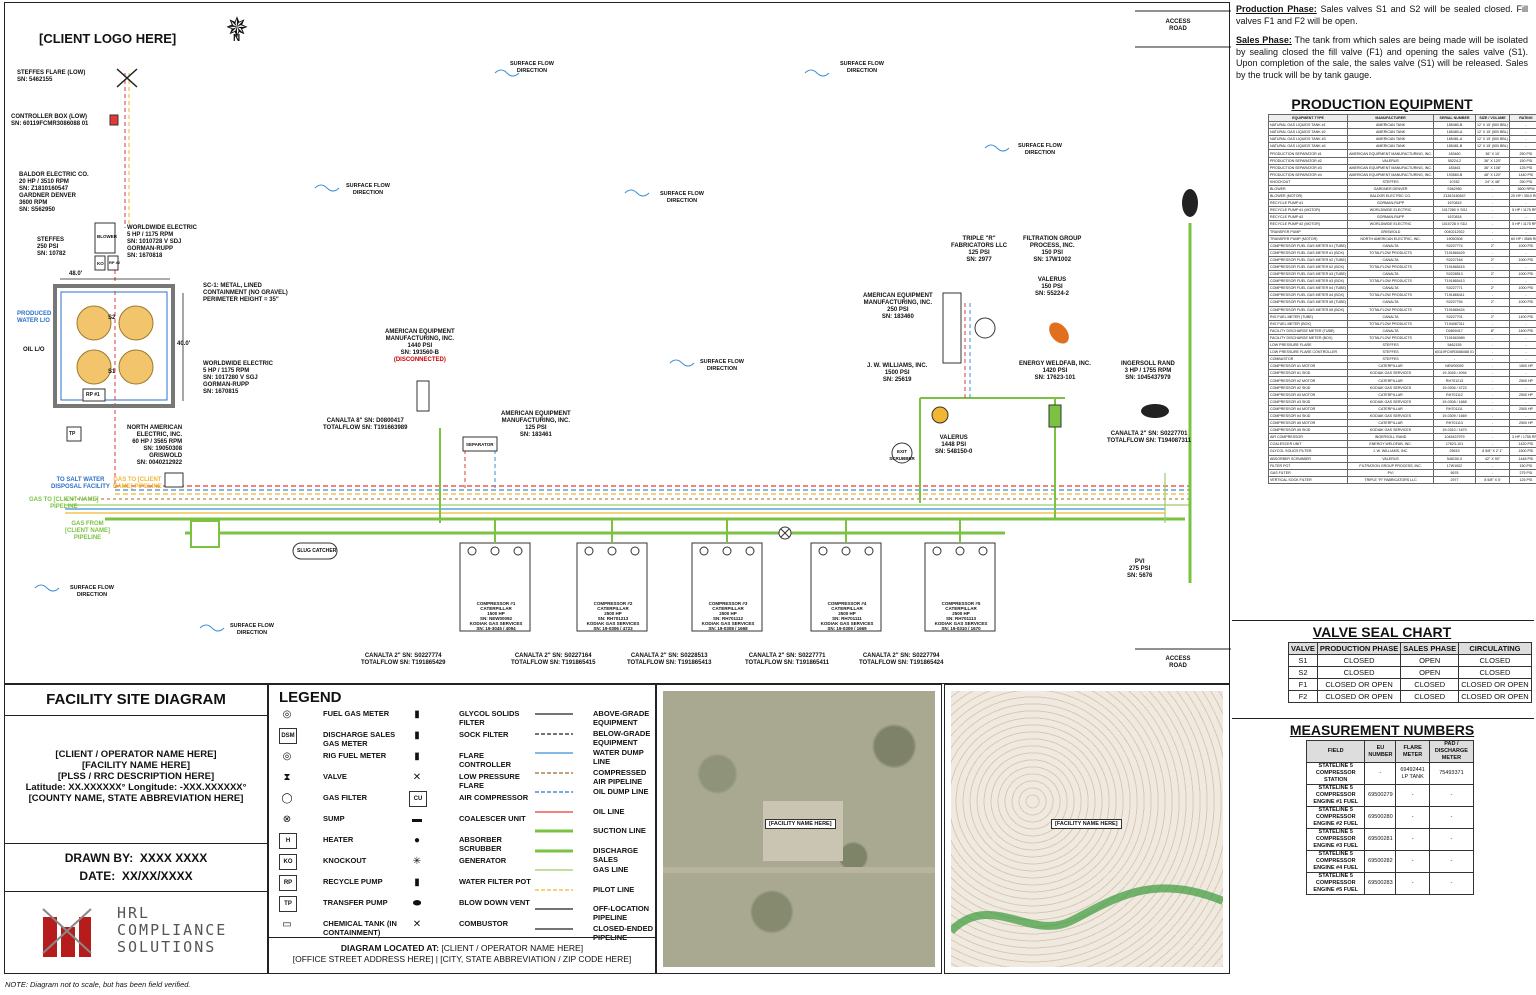  I want to click on table-cell: T191865424, so click(1454, 309).